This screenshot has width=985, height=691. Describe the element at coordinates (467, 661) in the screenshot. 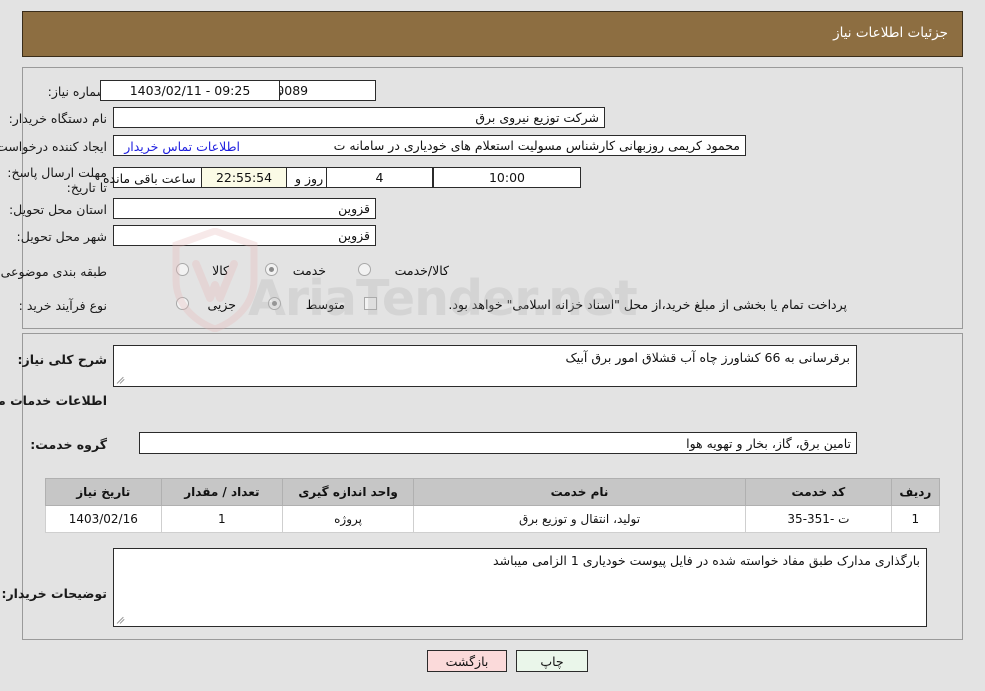

I see `back-button: بازگشت` at that location.